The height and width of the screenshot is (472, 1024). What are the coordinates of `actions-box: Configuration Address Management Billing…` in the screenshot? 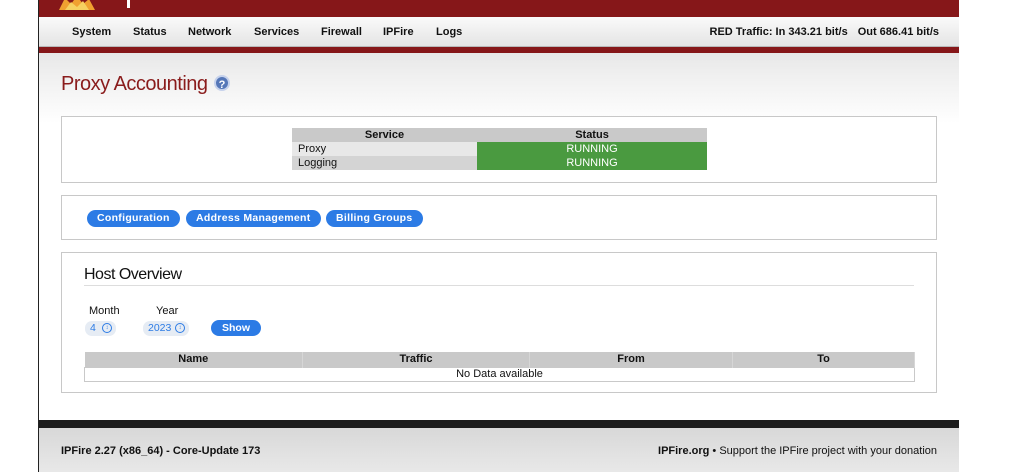 It's located at (499, 217).